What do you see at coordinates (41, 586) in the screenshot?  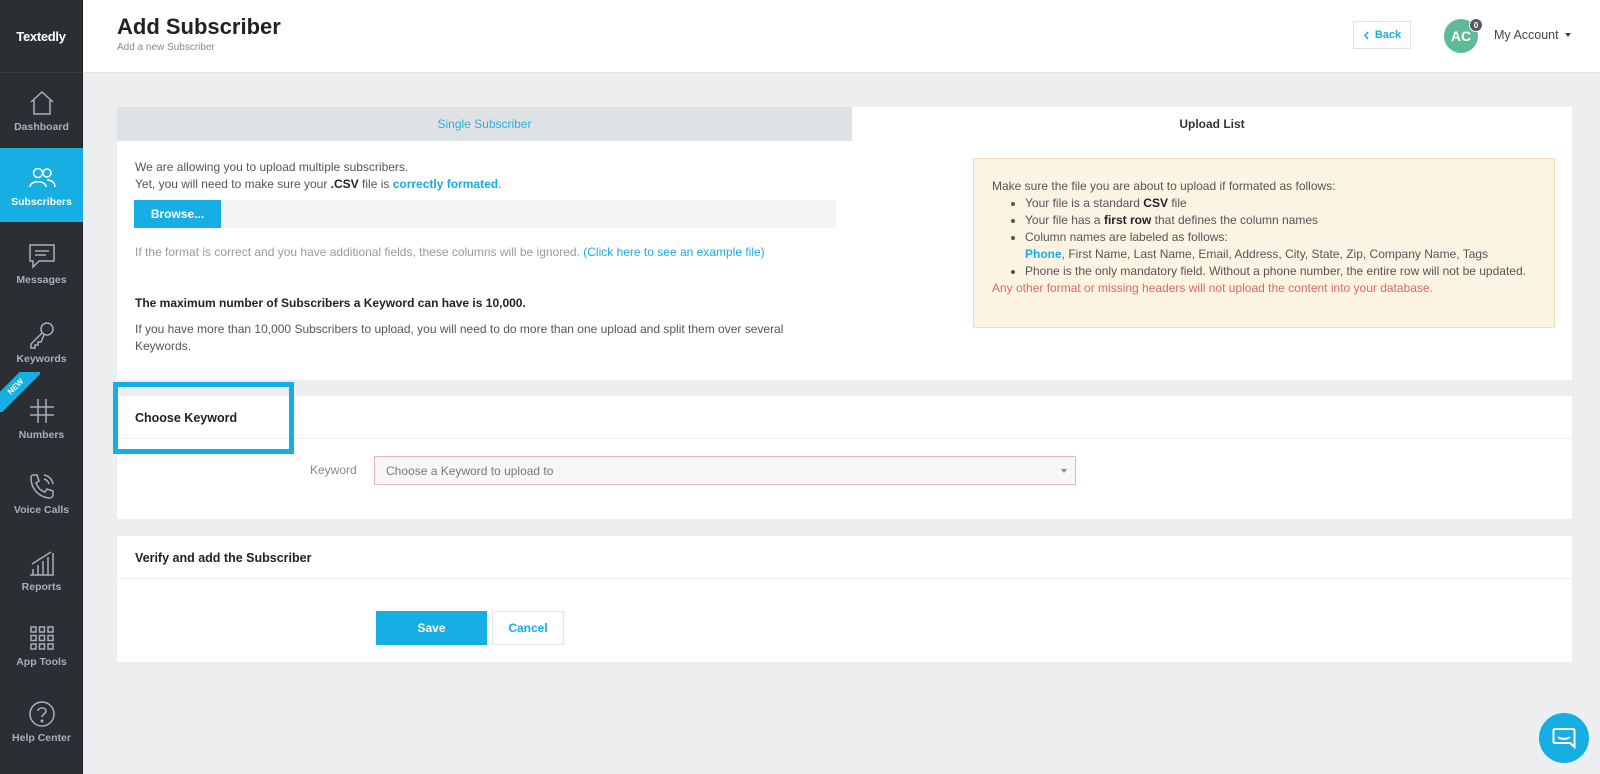 I see `sidebar-item-label: Reports` at bounding box center [41, 586].